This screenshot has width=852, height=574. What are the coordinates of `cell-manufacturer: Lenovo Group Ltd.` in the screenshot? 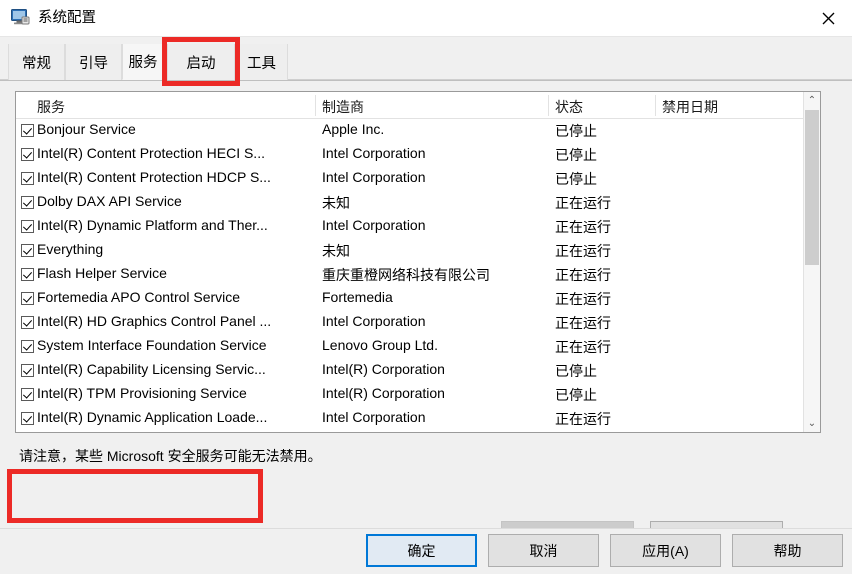 It's located at (380, 345).